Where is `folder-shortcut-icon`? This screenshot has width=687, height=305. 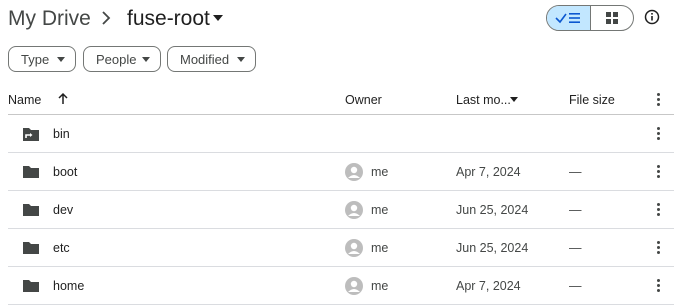
folder-shortcut-icon is located at coordinates (31, 133).